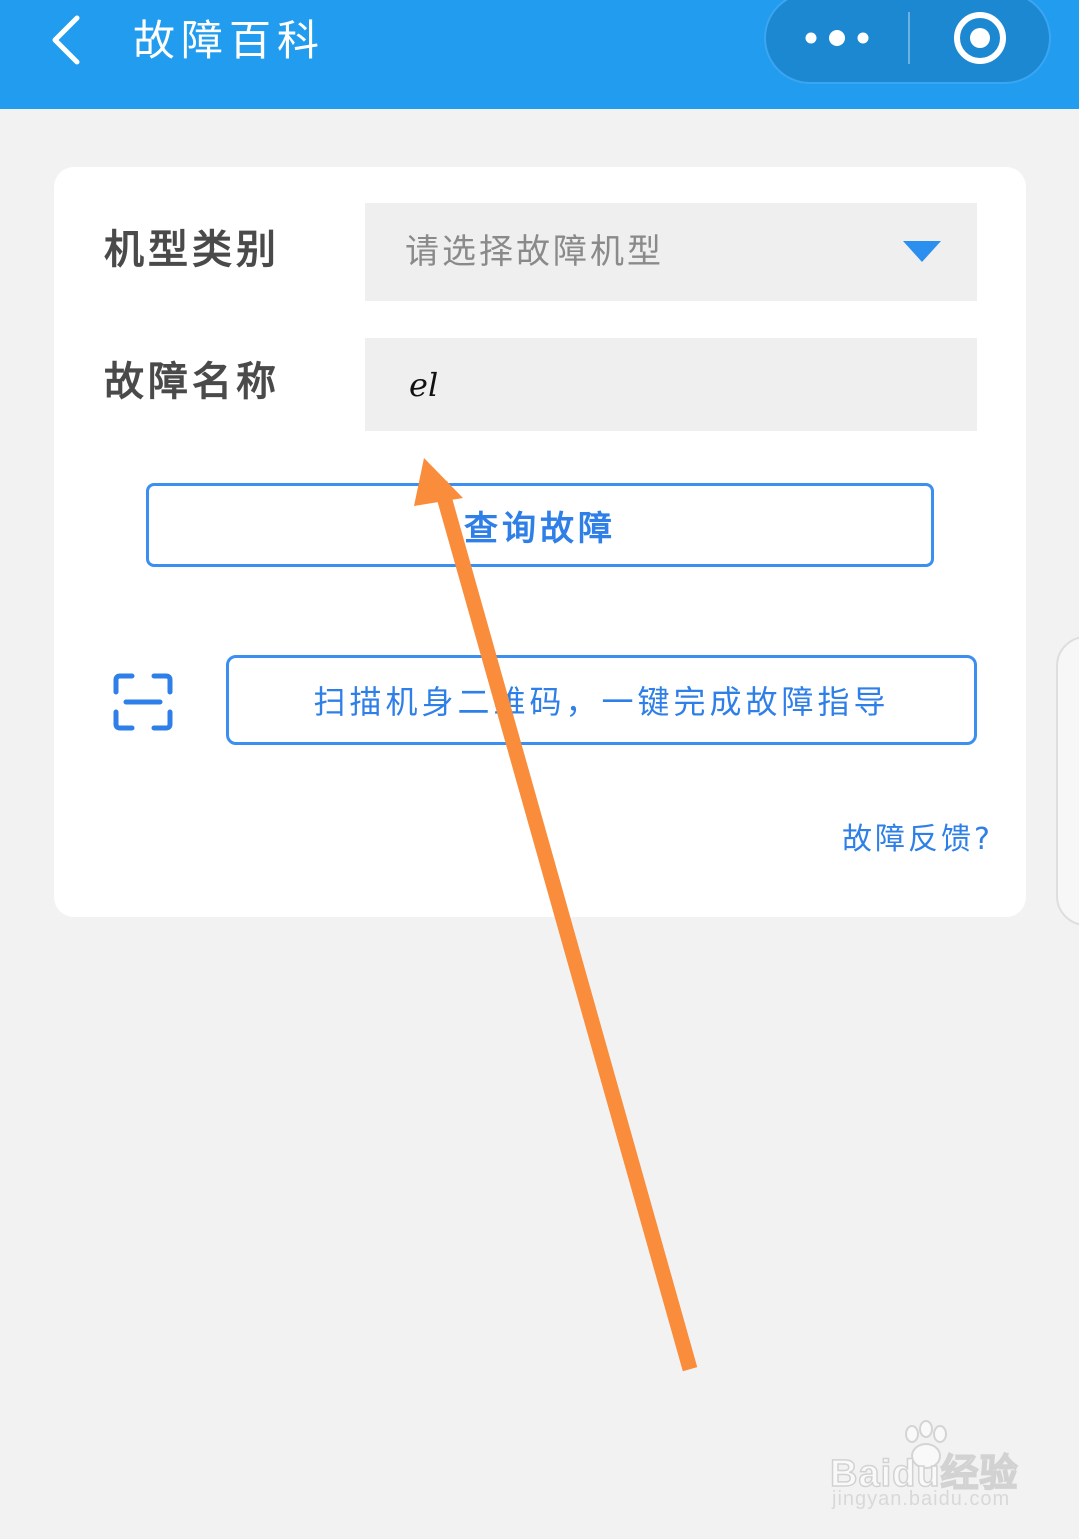 Image resolution: width=1079 pixels, height=1539 pixels. I want to click on back-button, so click(65, 40).